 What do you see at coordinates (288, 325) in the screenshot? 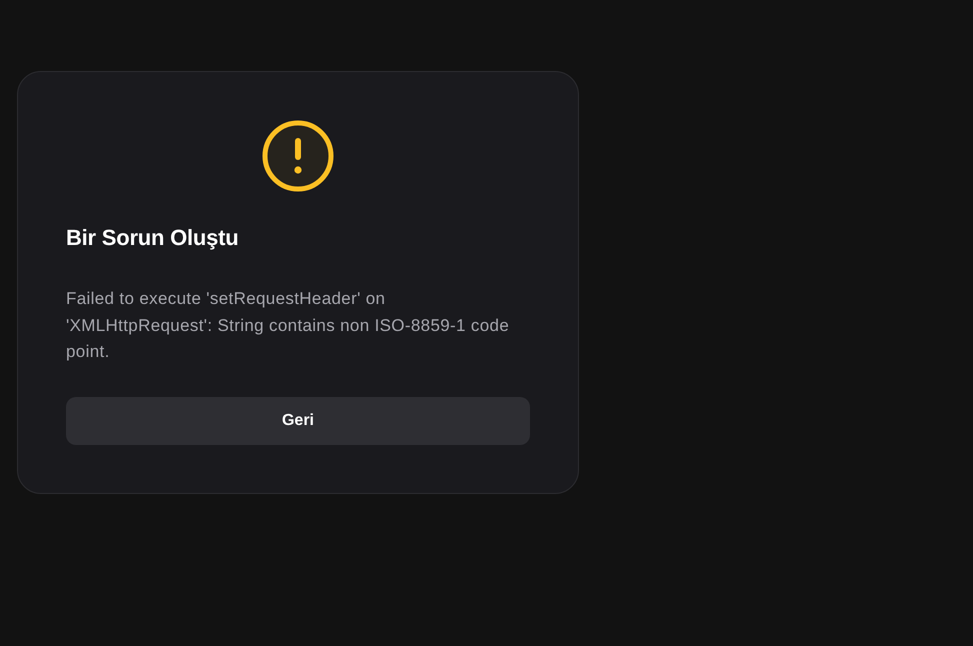
I see `error-message: Failed to execute 'setRequestHeader' on 'XMLHttpRequest': String contains non ISO-8859-1 code point.` at bounding box center [288, 325].